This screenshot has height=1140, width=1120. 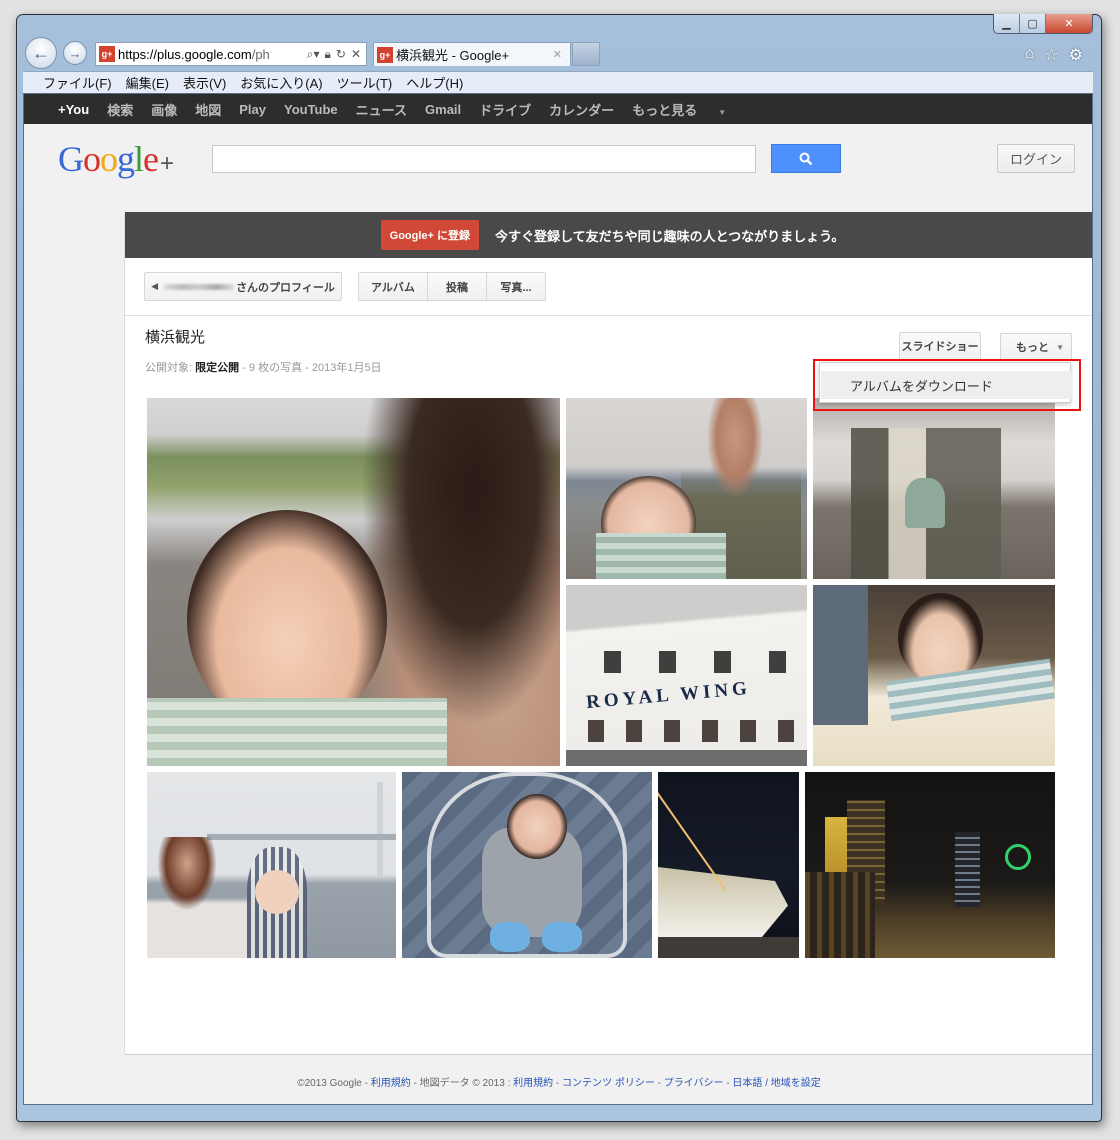 I want to click on album-date: - 2013年1月5日, so click(x=342, y=368).